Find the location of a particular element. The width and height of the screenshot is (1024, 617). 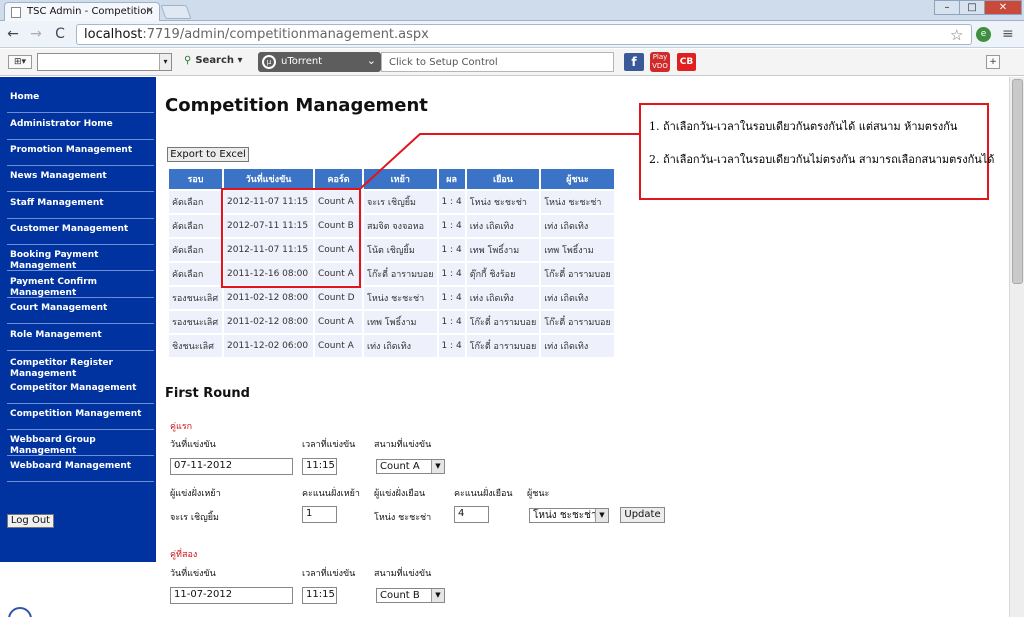

away-score-input: 4 is located at coordinates (471, 514).